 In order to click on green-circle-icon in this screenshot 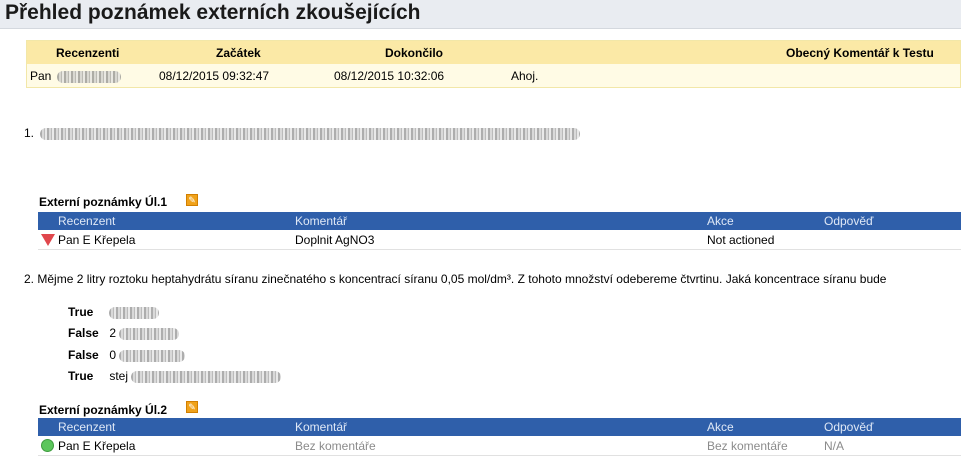, I will do `click(47, 445)`.